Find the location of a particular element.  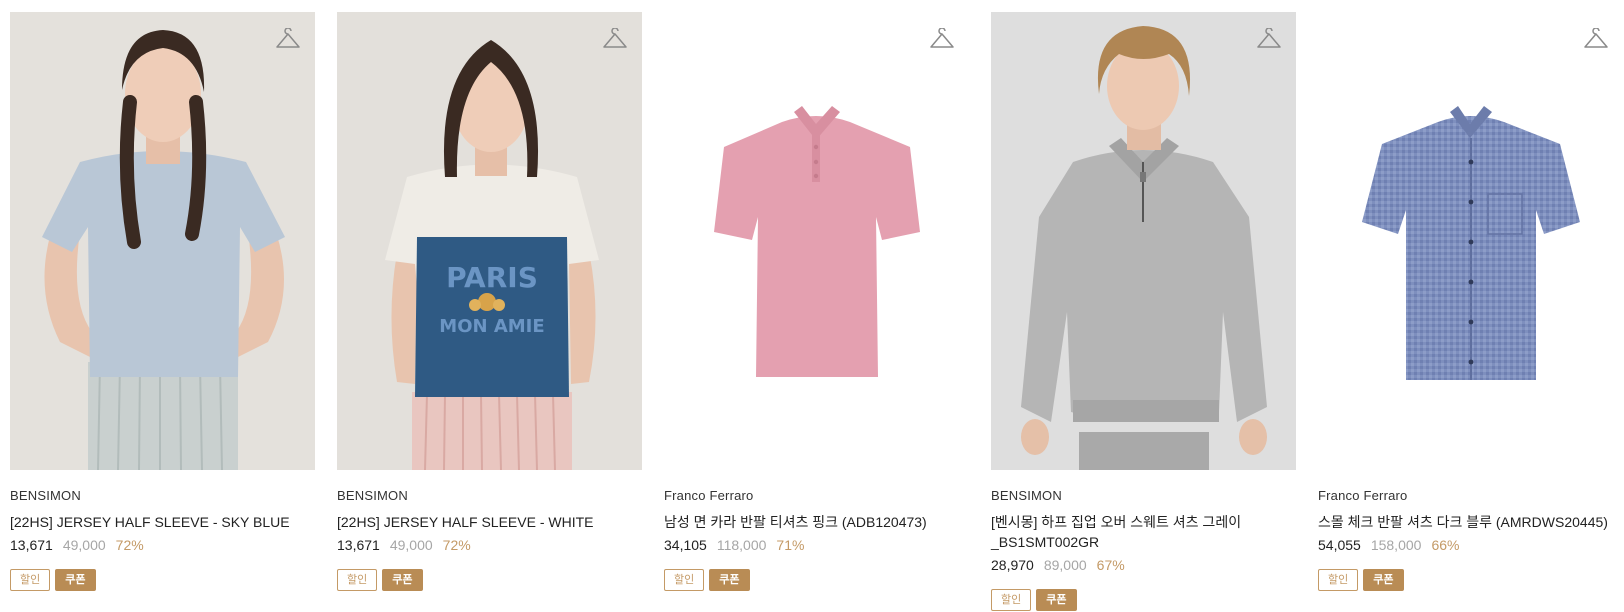

sale-price: 54,055 is located at coordinates (1339, 545).